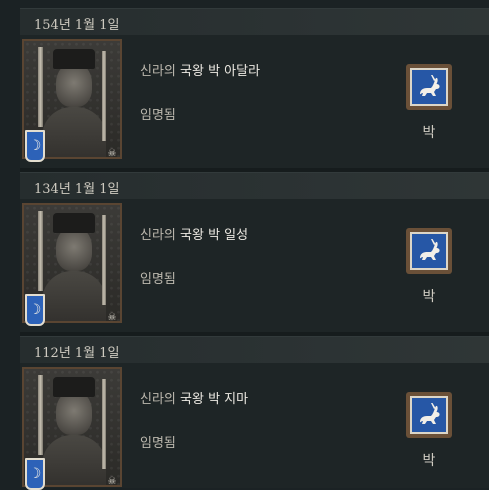 The width and height of the screenshot is (489, 490). What do you see at coordinates (77, 25) in the screenshot?
I see `entry-date: 154년 1월 1일` at bounding box center [77, 25].